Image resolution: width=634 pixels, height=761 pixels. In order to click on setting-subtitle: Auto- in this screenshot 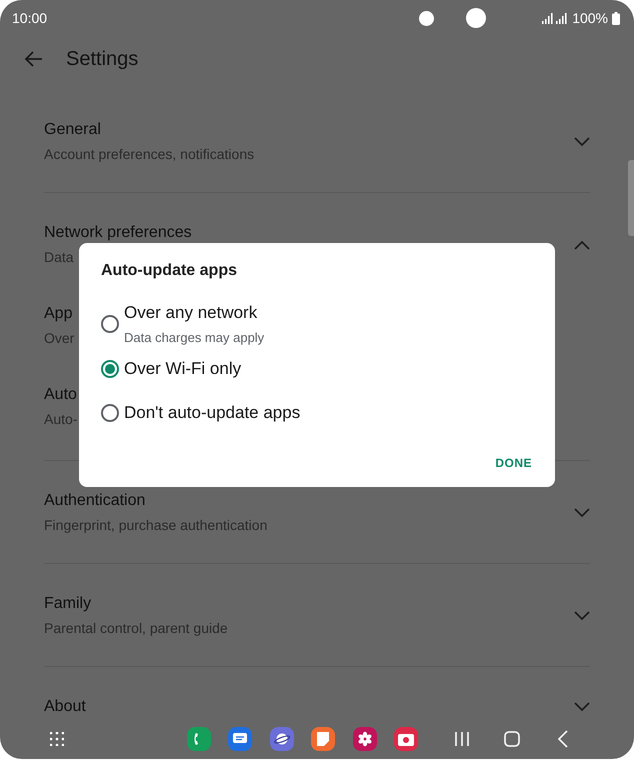, I will do `click(61, 419)`.